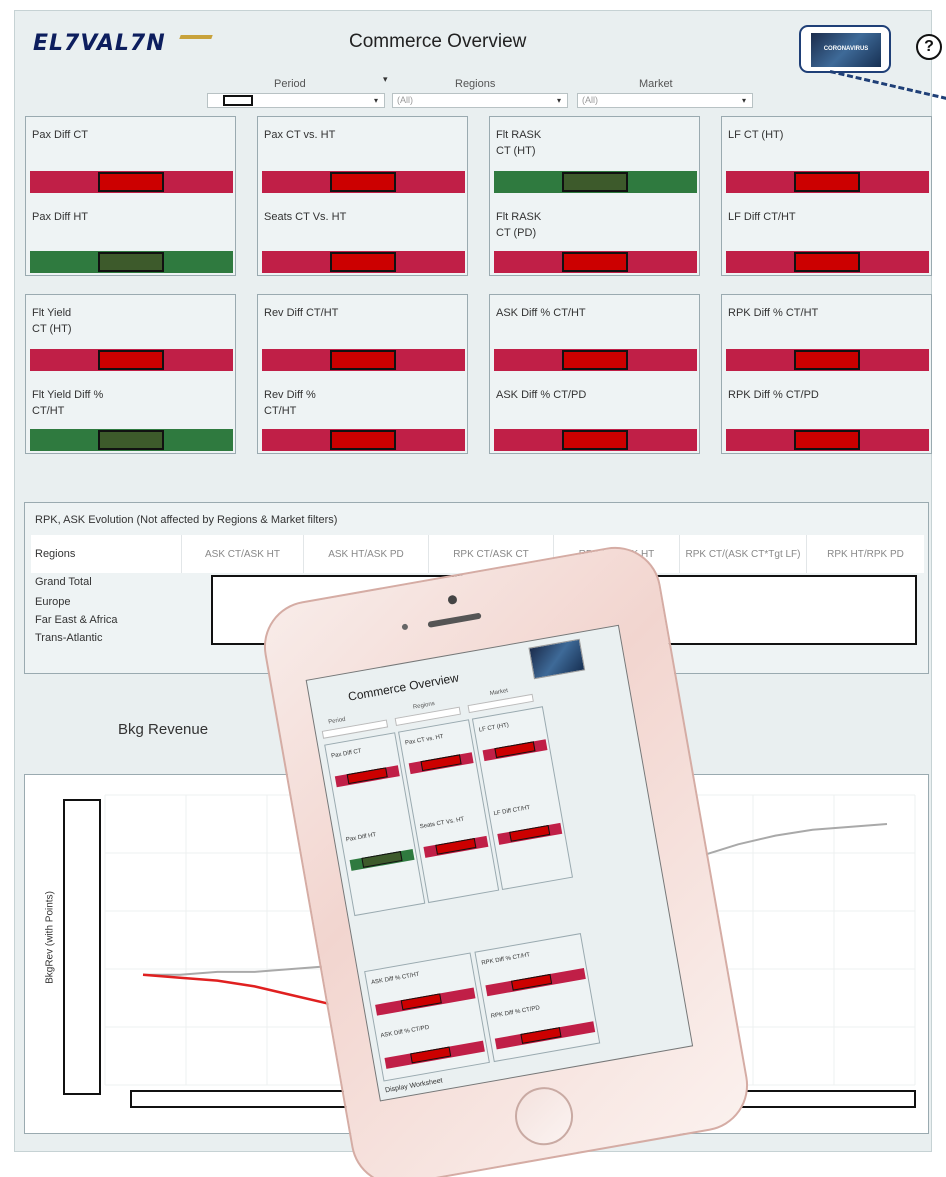 The height and width of the screenshot is (1177, 946). I want to click on phone-footer: Display Worksheet, so click(414, 1086).